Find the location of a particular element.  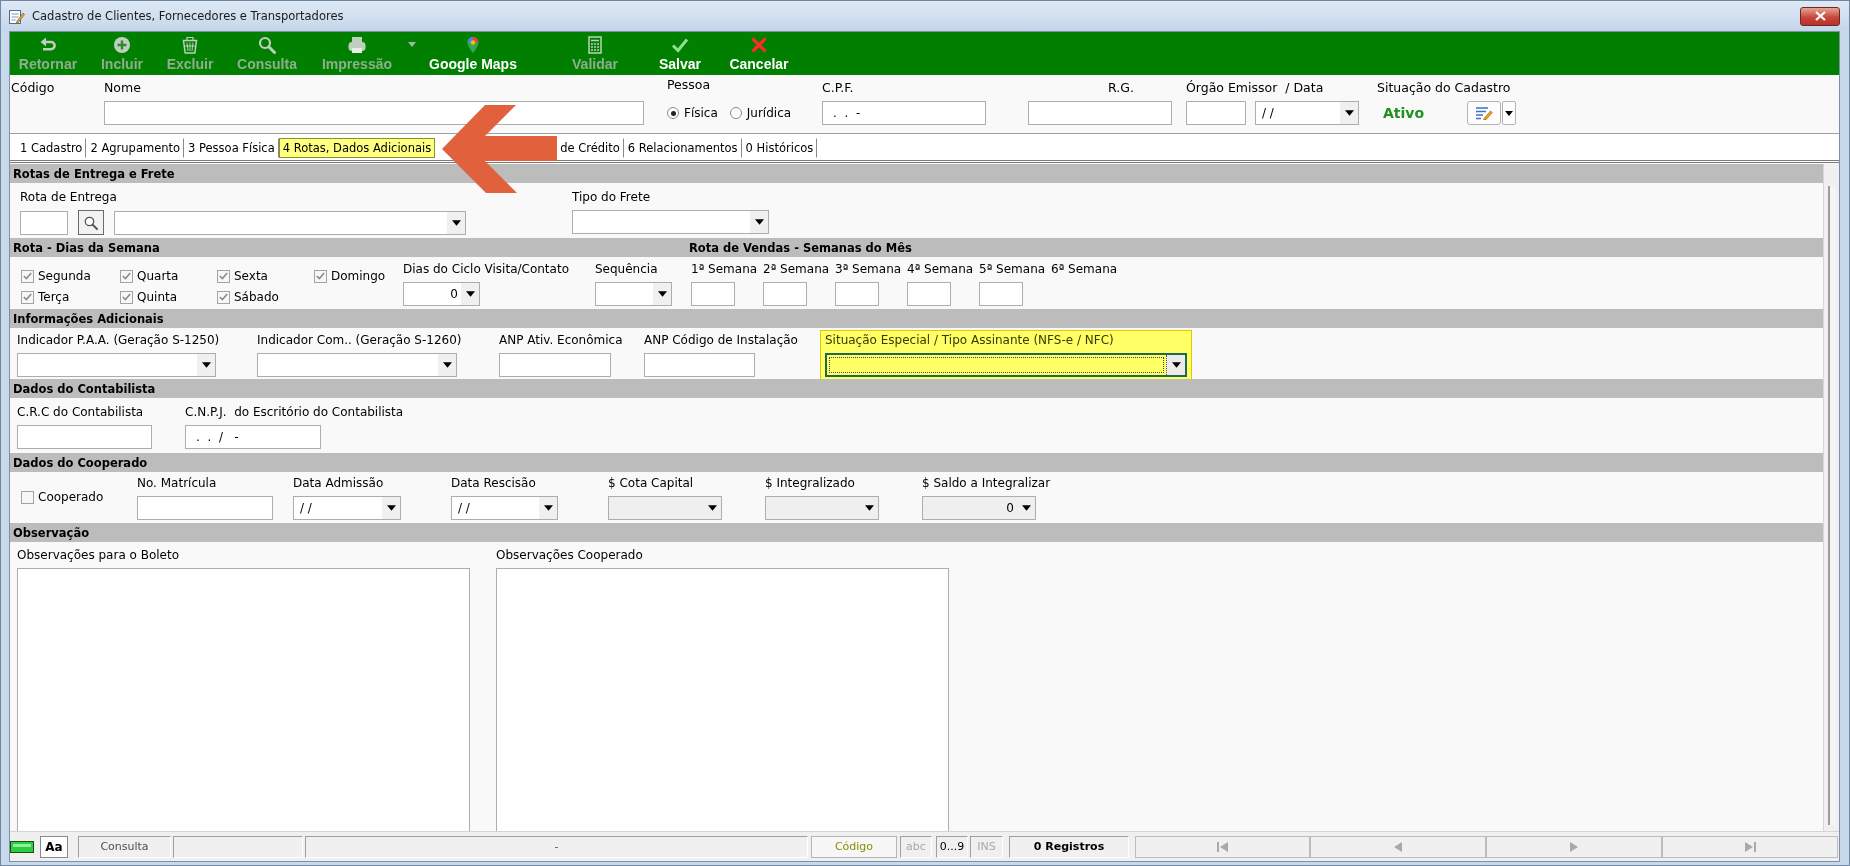

checkbox-label: Sábado is located at coordinates (256, 297).